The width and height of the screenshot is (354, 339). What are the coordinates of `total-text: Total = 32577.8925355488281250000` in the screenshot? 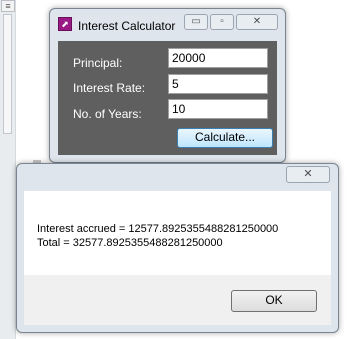 It's located at (130, 243).